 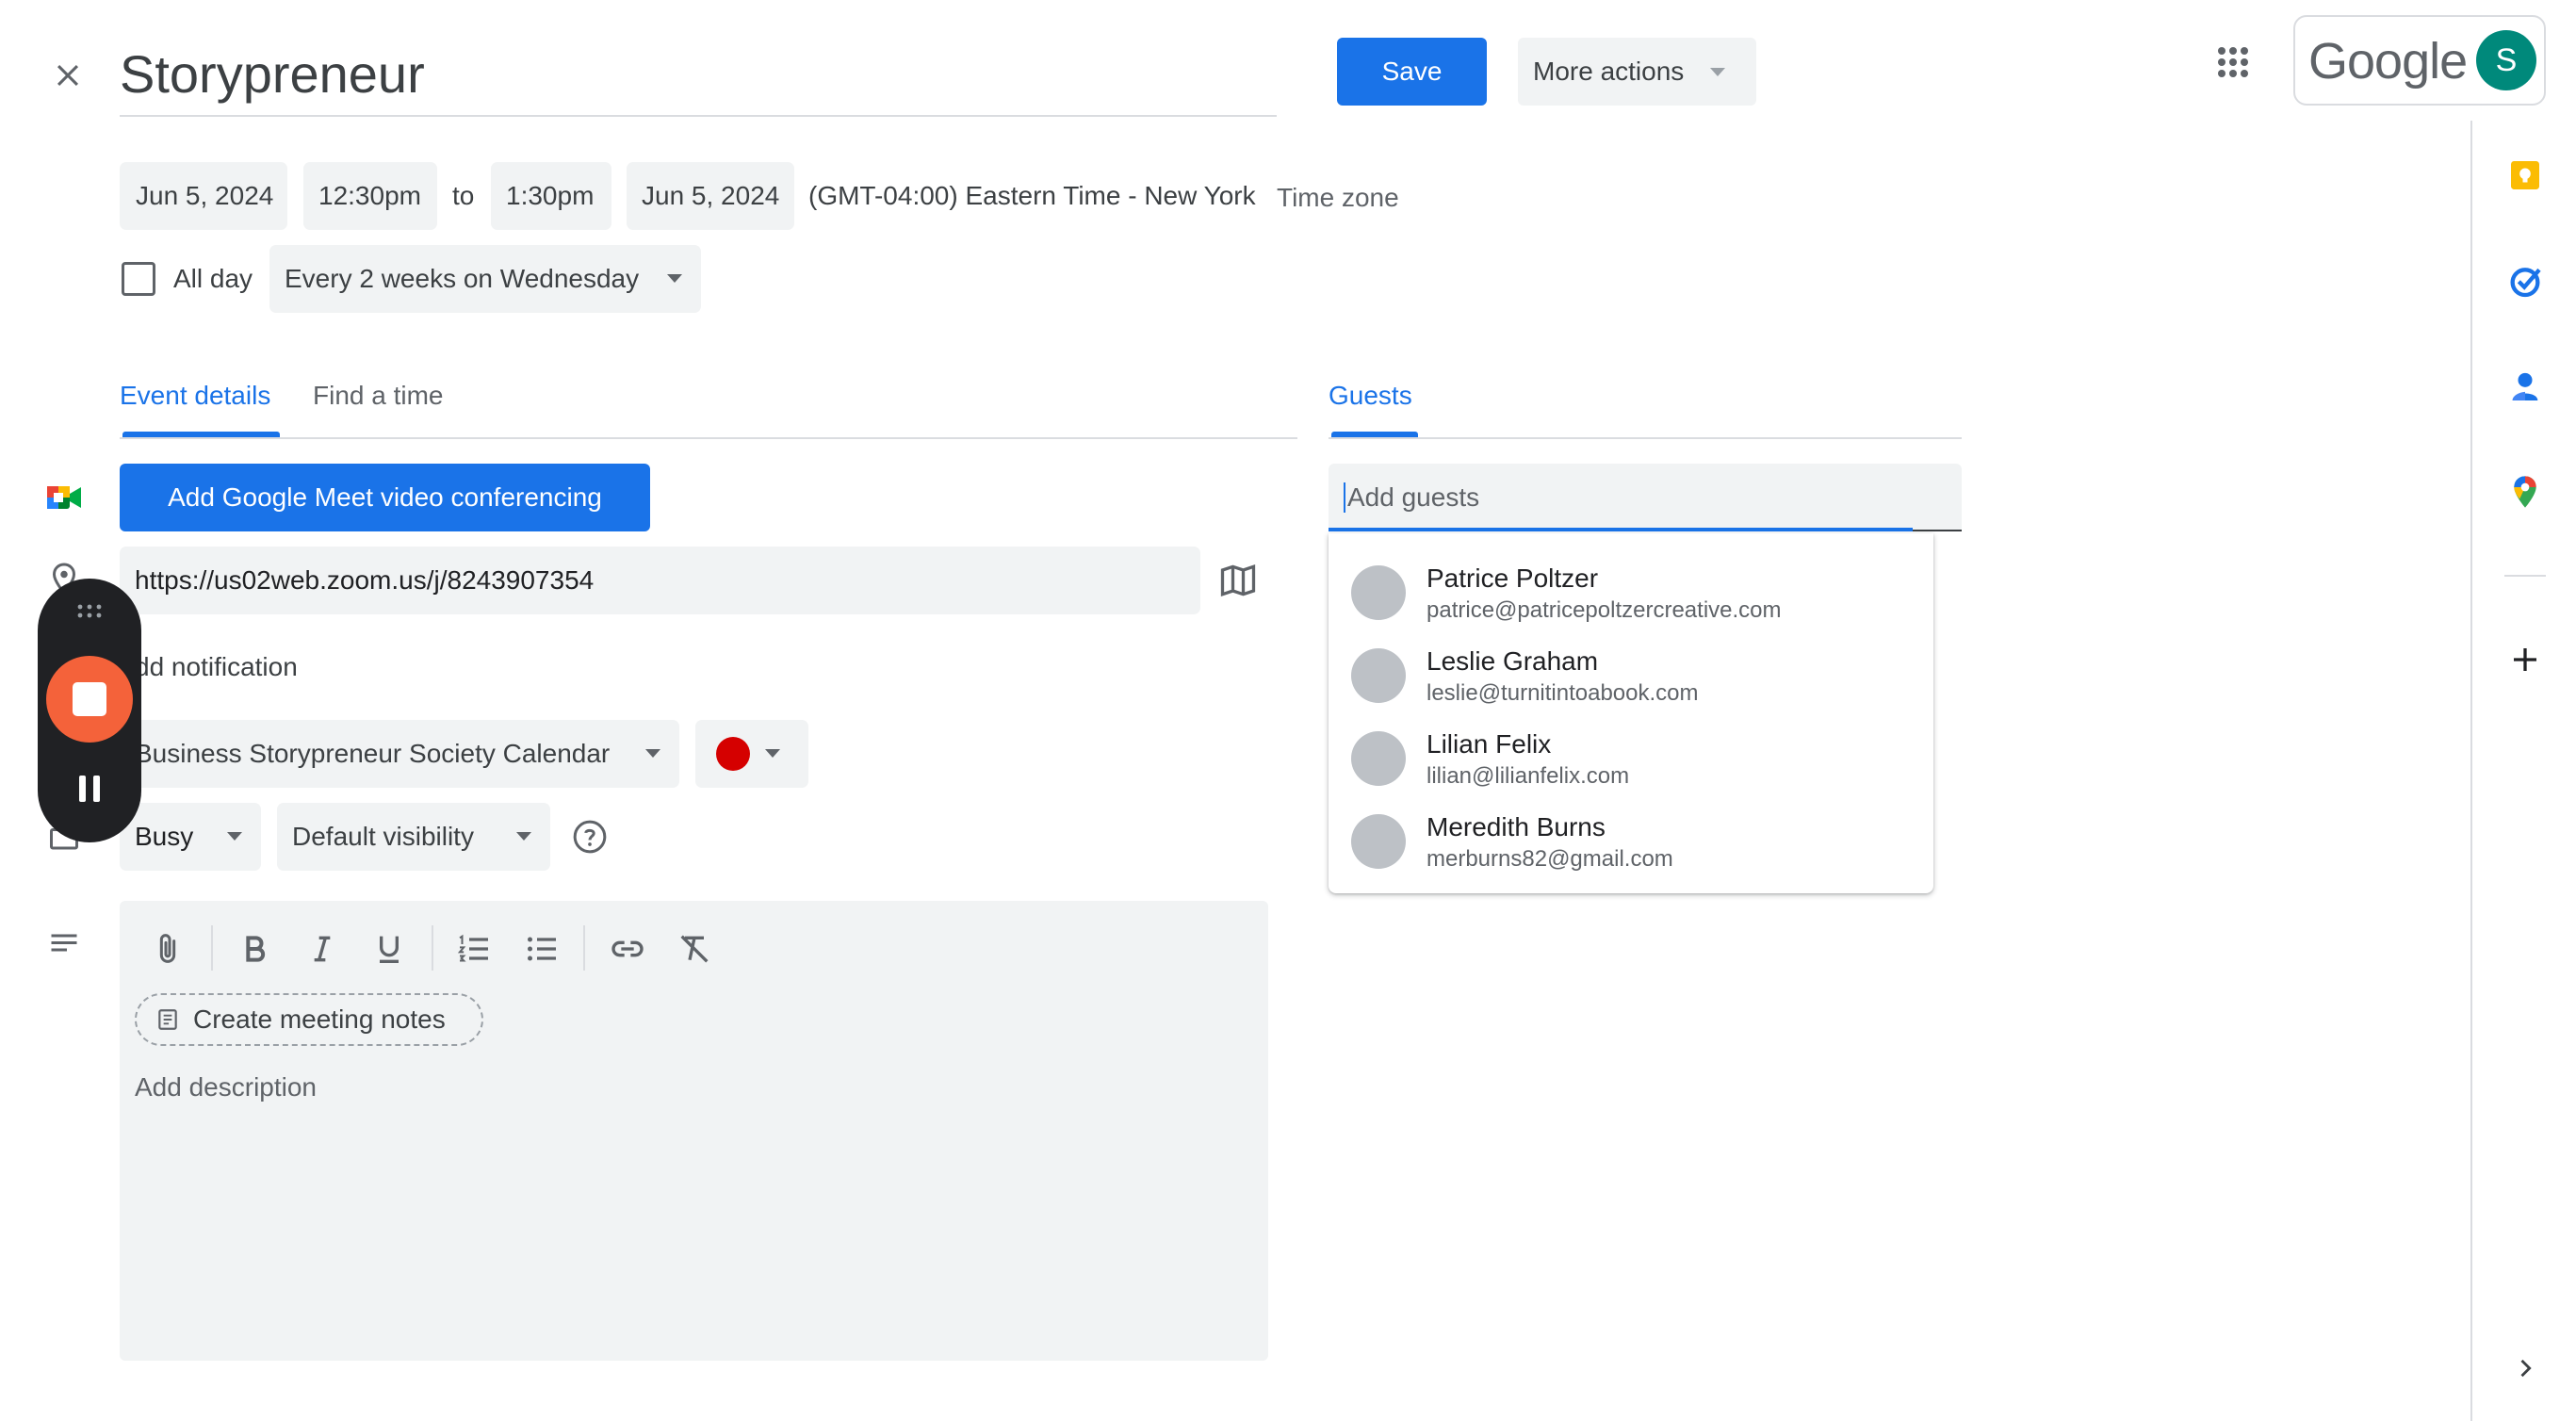 What do you see at coordinates (2525, 659) in the screenshot?
I see `add-icon` at bounding box center [2525, 659].